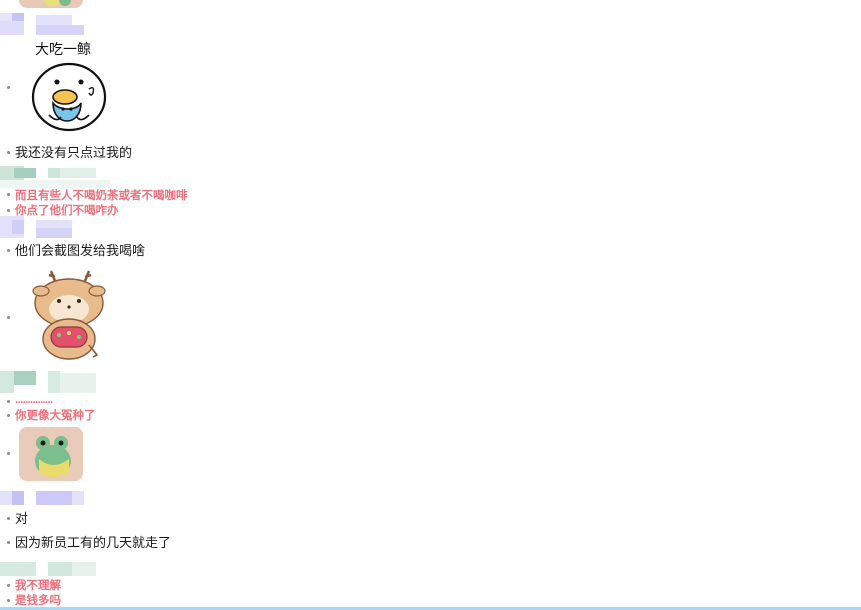  I want to click on chat-message: 他们会截图发给我喝啥, so click(80, 251).